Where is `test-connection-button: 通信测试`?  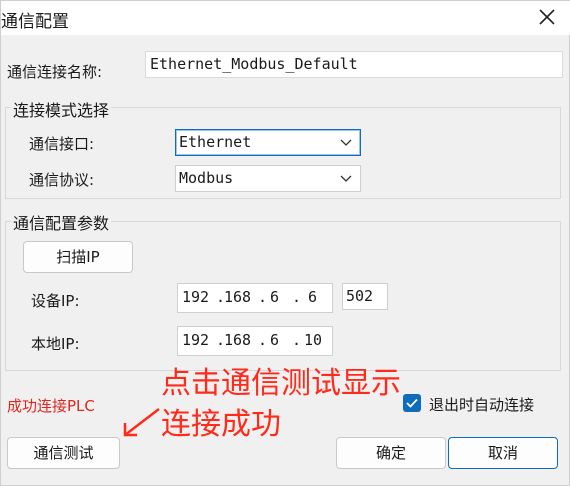
test-connection-button: 通信测试 is located at coordinates (63, 453).